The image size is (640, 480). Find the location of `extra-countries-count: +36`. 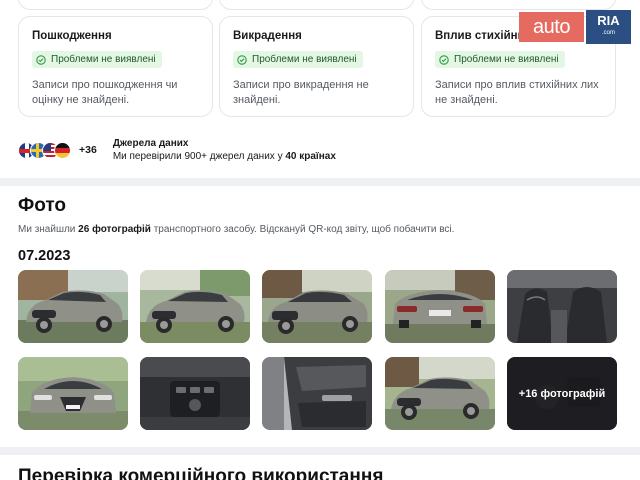

extra-countries-count: +36 is located at coordinates (88, 150).